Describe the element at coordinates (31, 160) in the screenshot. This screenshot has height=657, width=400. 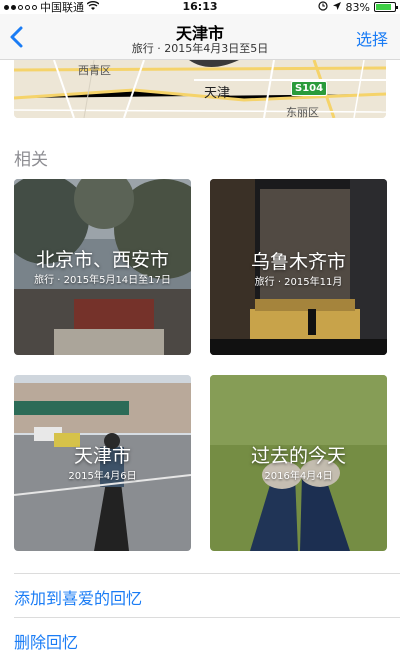
I see `related-section-header: 相关` at that location.